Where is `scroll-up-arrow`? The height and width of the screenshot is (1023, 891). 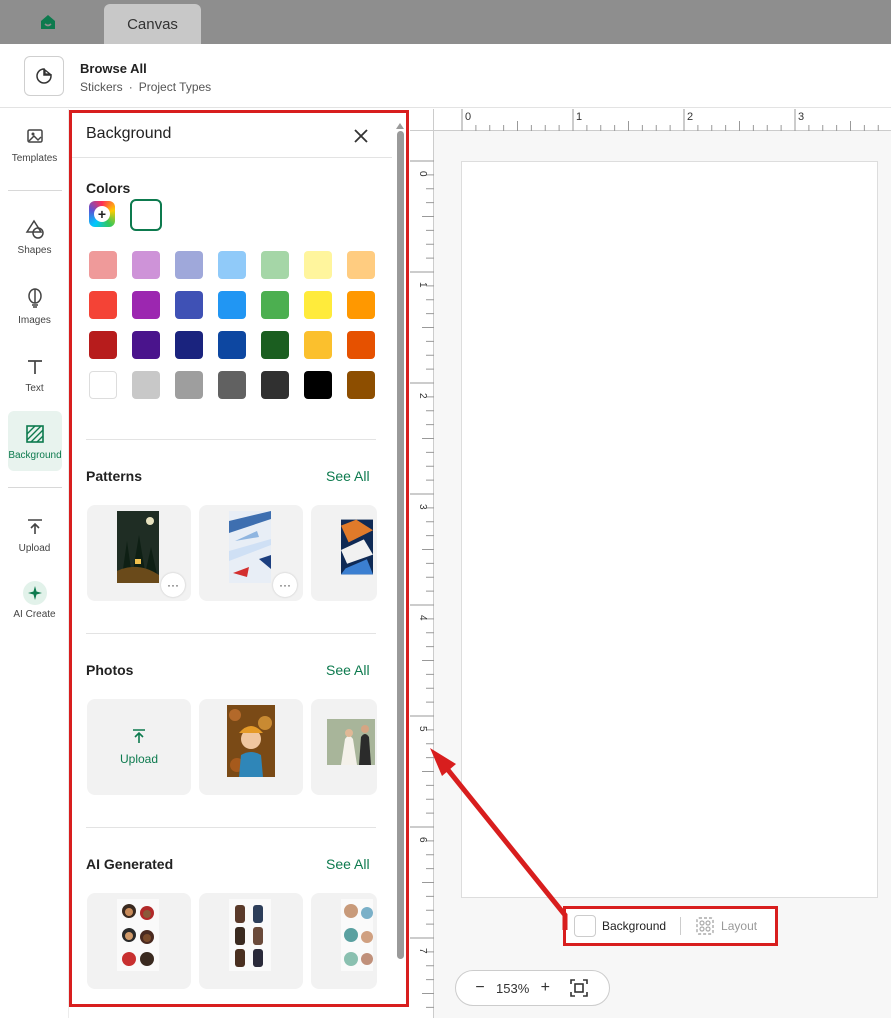 scroll-up-arrow is located at coordinates (400, 126).